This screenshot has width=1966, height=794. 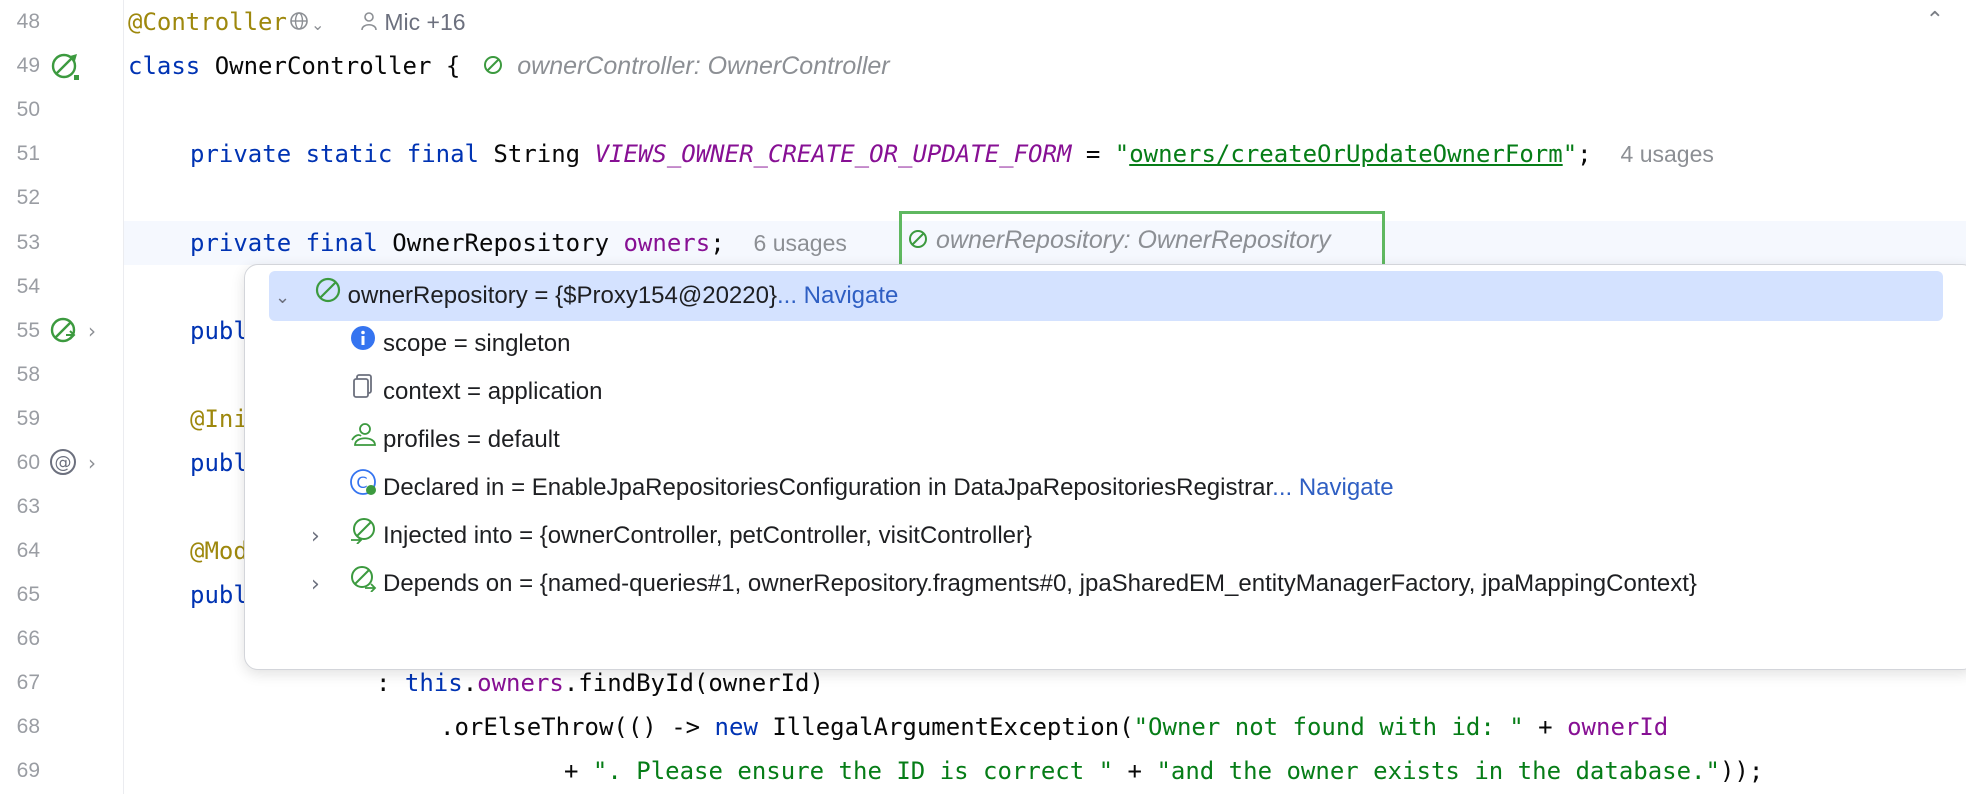 I want to click on line-number: 51, so click(x=28, y=153).